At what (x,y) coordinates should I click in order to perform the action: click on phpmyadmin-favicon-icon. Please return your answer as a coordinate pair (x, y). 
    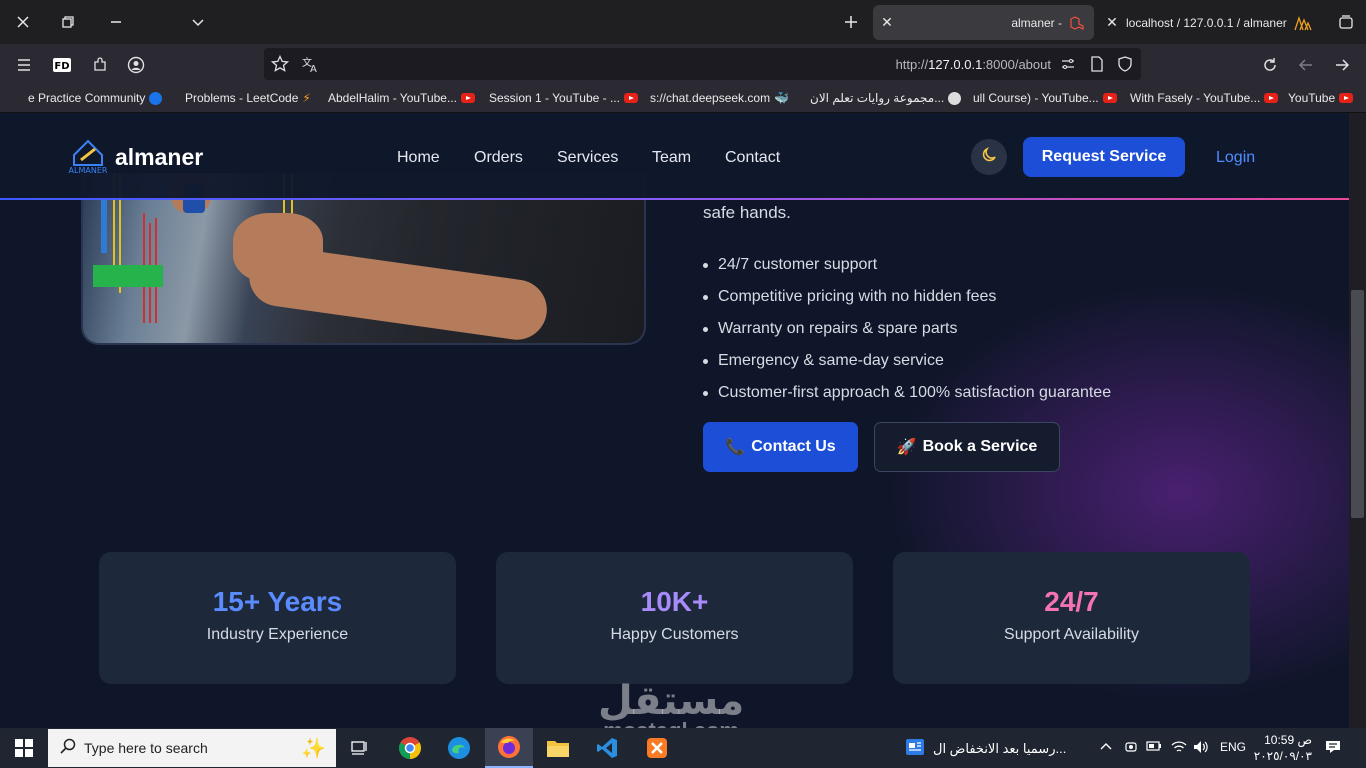
    Looking at the image, I should click on (1303, 23).